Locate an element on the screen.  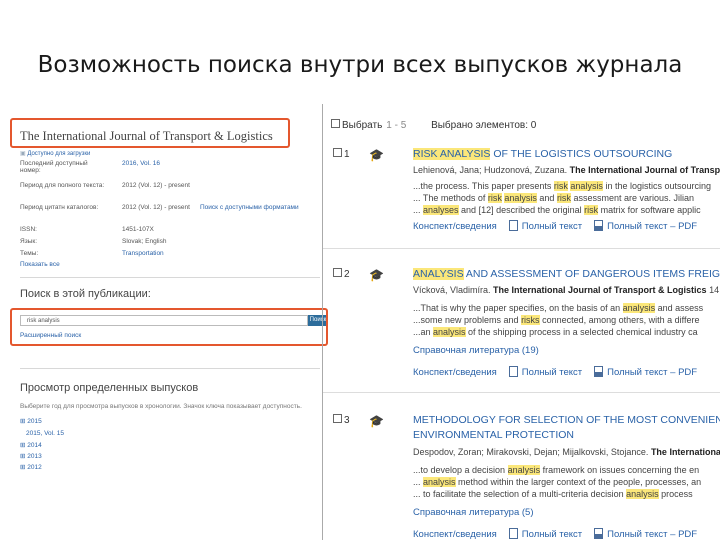
info-value: Slovak; English is located at coordinates (144, 241).